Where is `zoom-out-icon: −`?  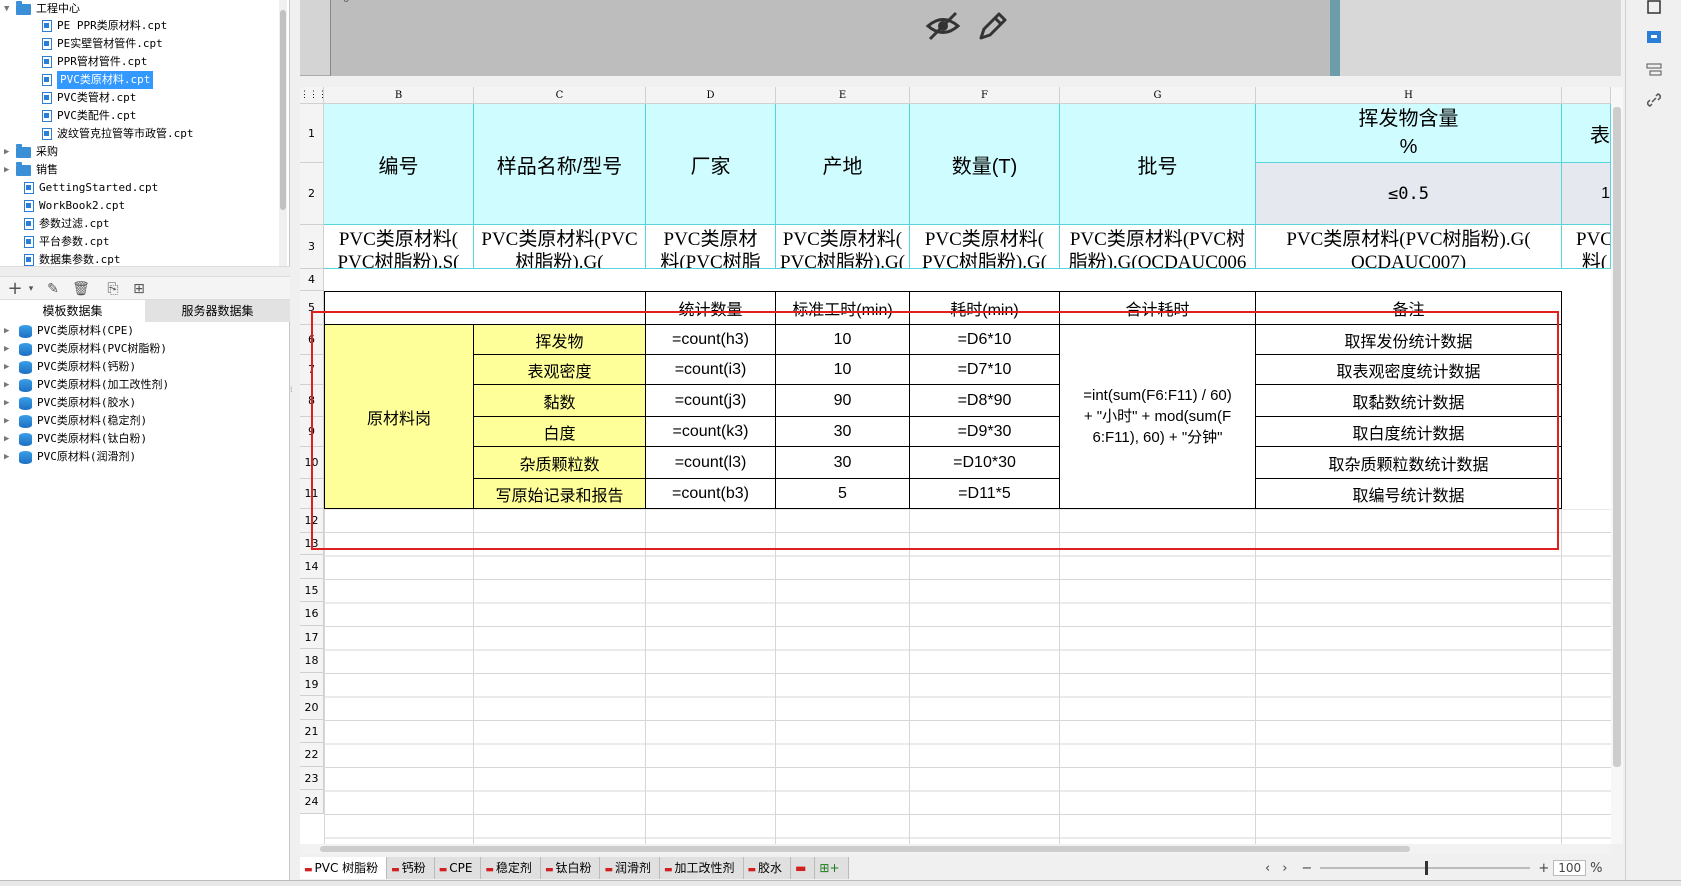
zoom-out-icon: − is located at coordinates (1306, 868).